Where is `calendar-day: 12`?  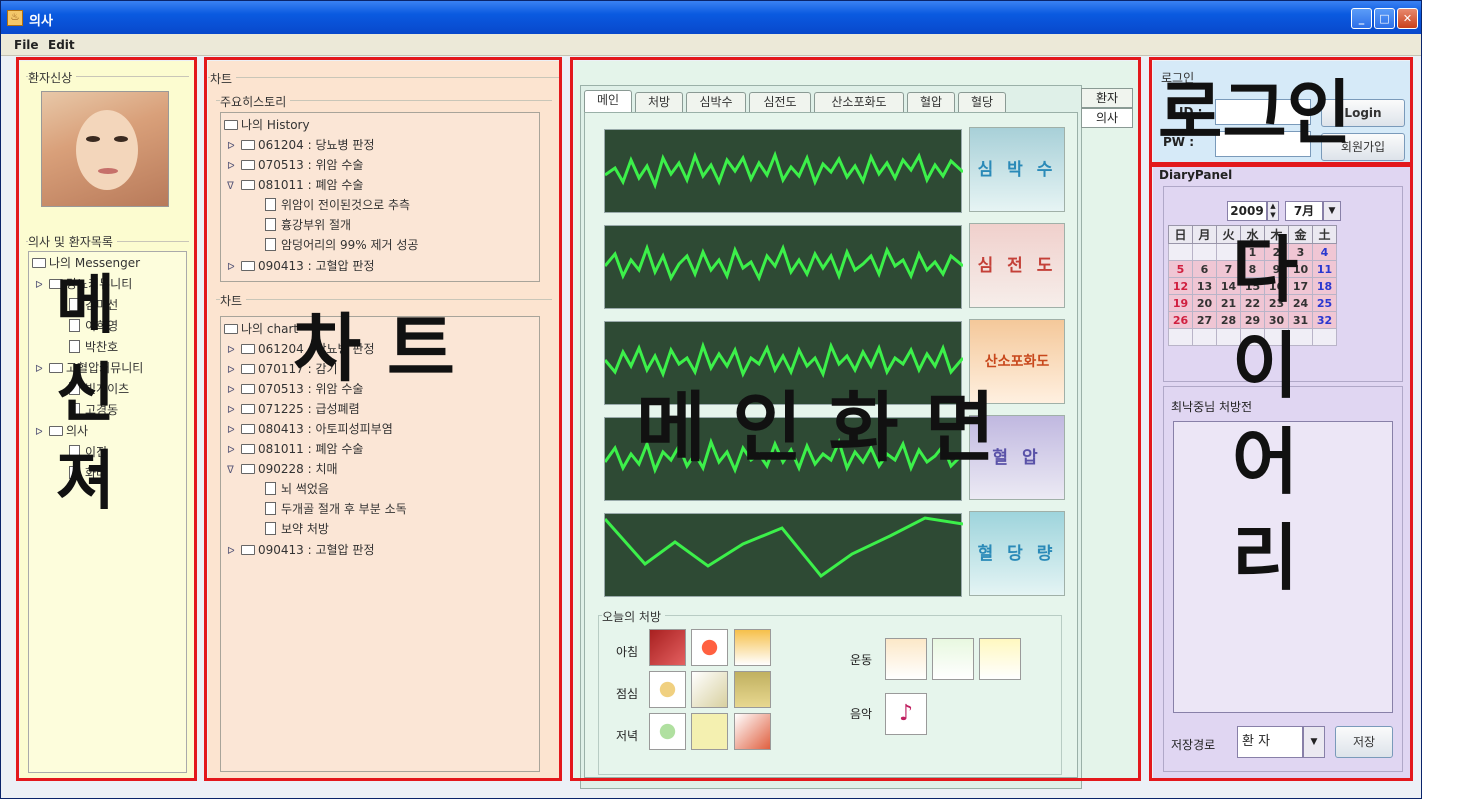
calendar-day: 12 is located at coordinates (1180, 286).